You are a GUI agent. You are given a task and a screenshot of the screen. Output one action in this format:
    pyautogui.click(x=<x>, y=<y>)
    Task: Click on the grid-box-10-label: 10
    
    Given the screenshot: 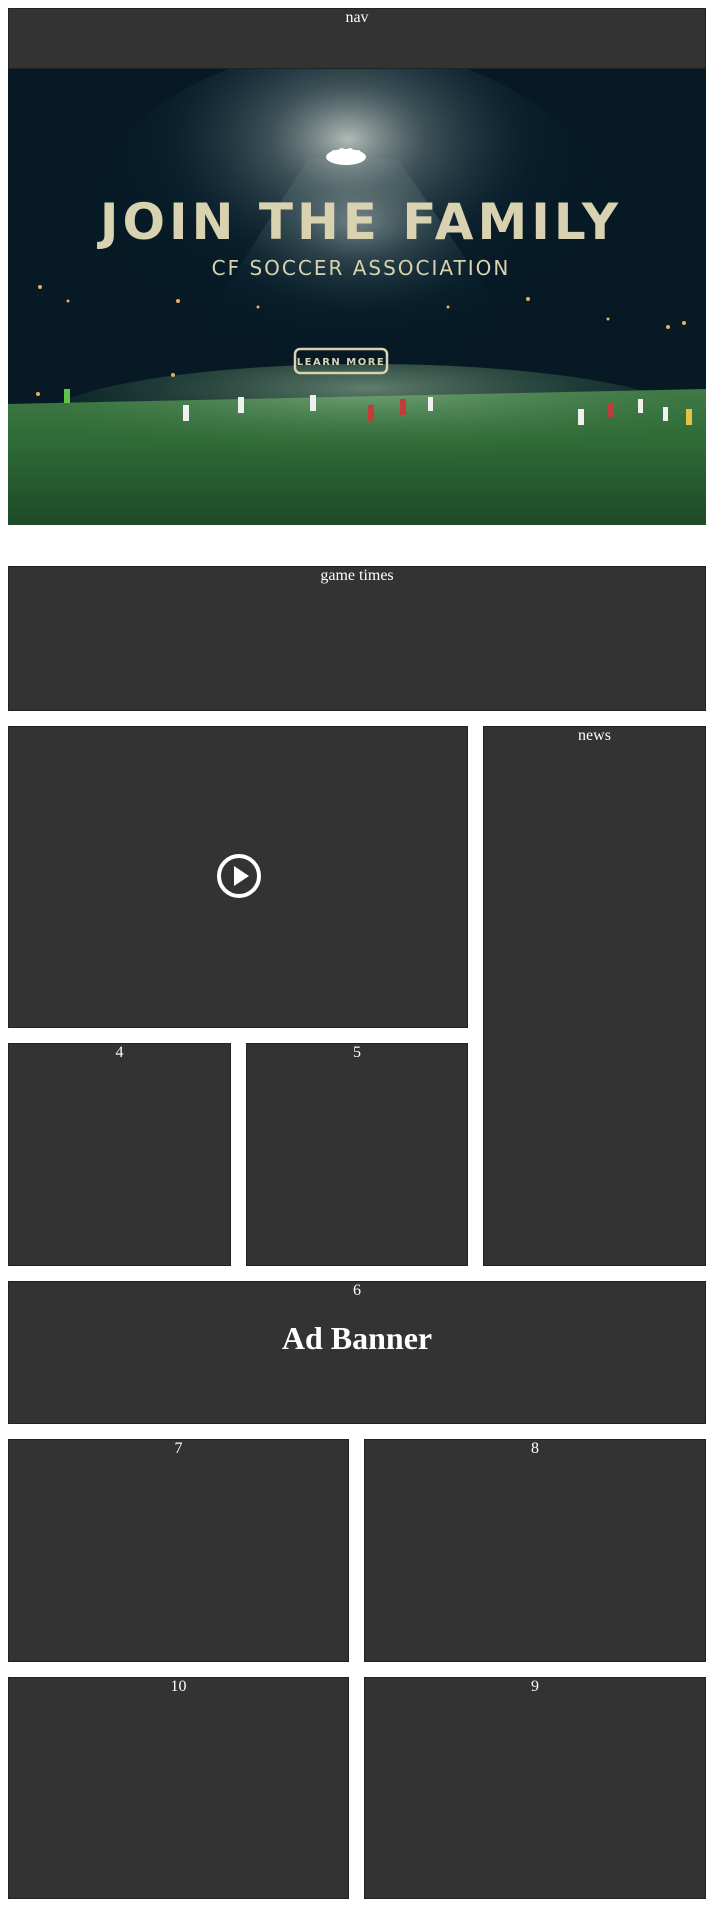 What is the action you would take?
    pyautogui.click(x=178, y=1686)
    